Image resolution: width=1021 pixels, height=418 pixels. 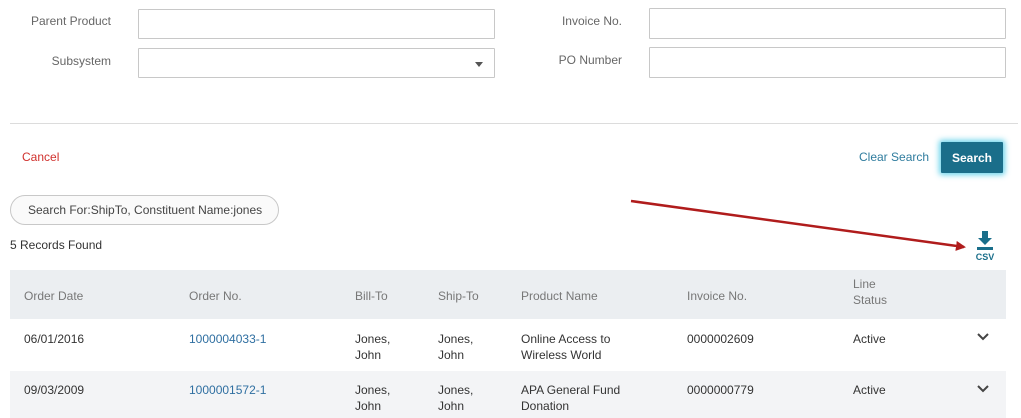 What do you see at coordinates (864, 284) in the screenshot?
I see `header-line-status-line1: Line` at bounding box center [864, 284].